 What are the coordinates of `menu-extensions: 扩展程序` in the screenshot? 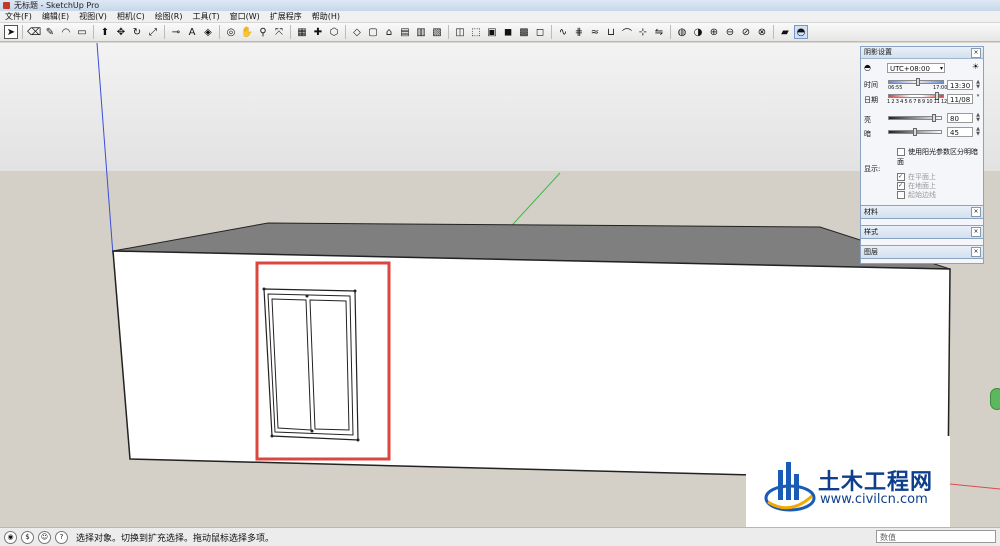 It's located at (286, 16).